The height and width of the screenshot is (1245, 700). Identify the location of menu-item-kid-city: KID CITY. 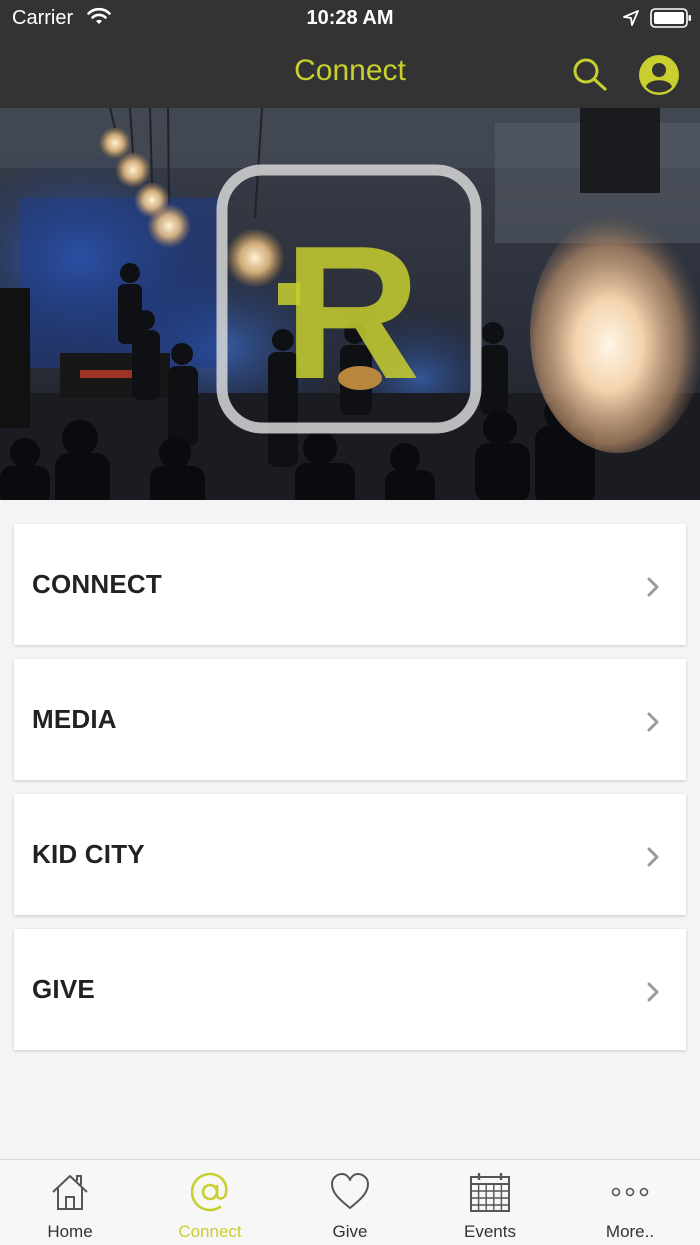
(350, 854).